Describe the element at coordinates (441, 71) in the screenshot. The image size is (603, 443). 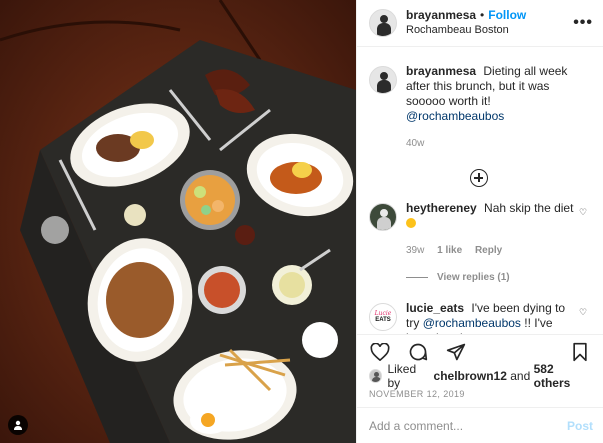
I see `caption-username: brayanmesa` at that location.